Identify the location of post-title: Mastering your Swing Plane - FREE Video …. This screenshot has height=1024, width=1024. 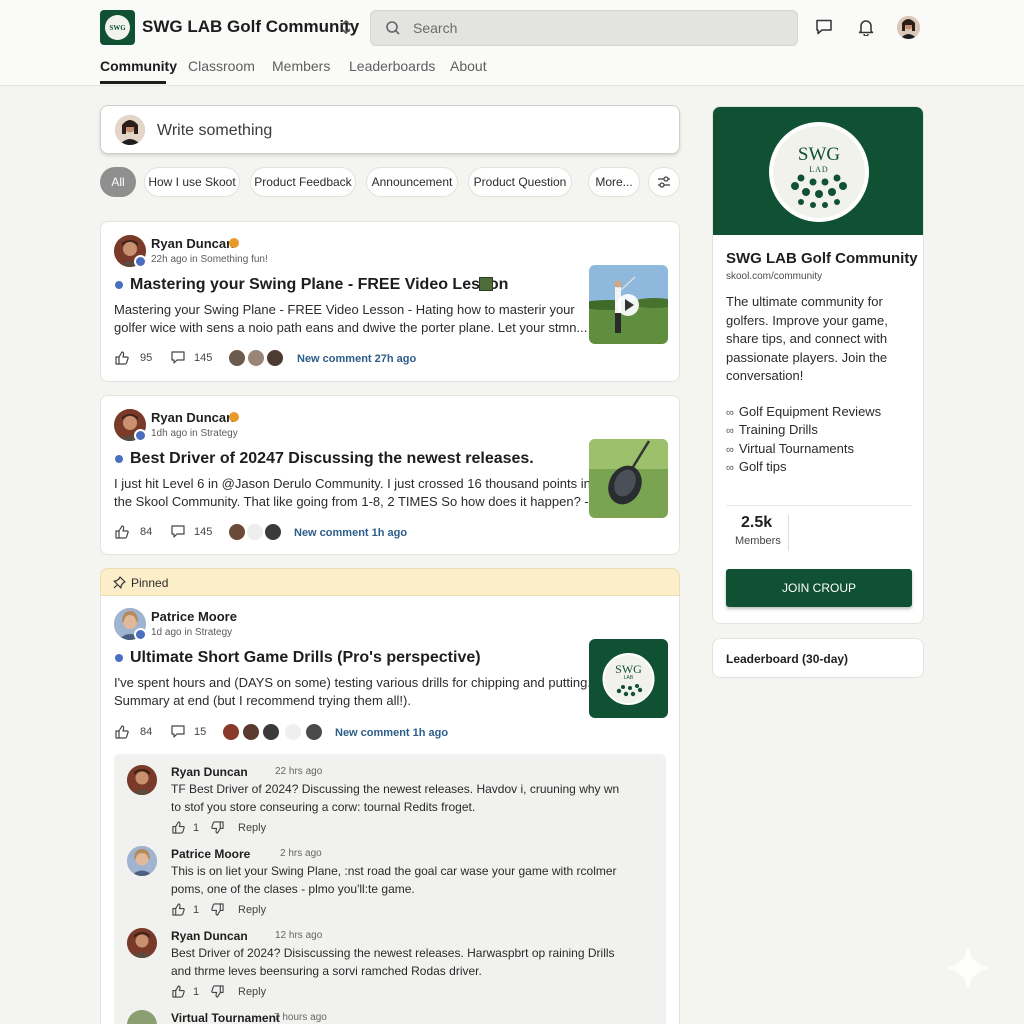
(319, 285).